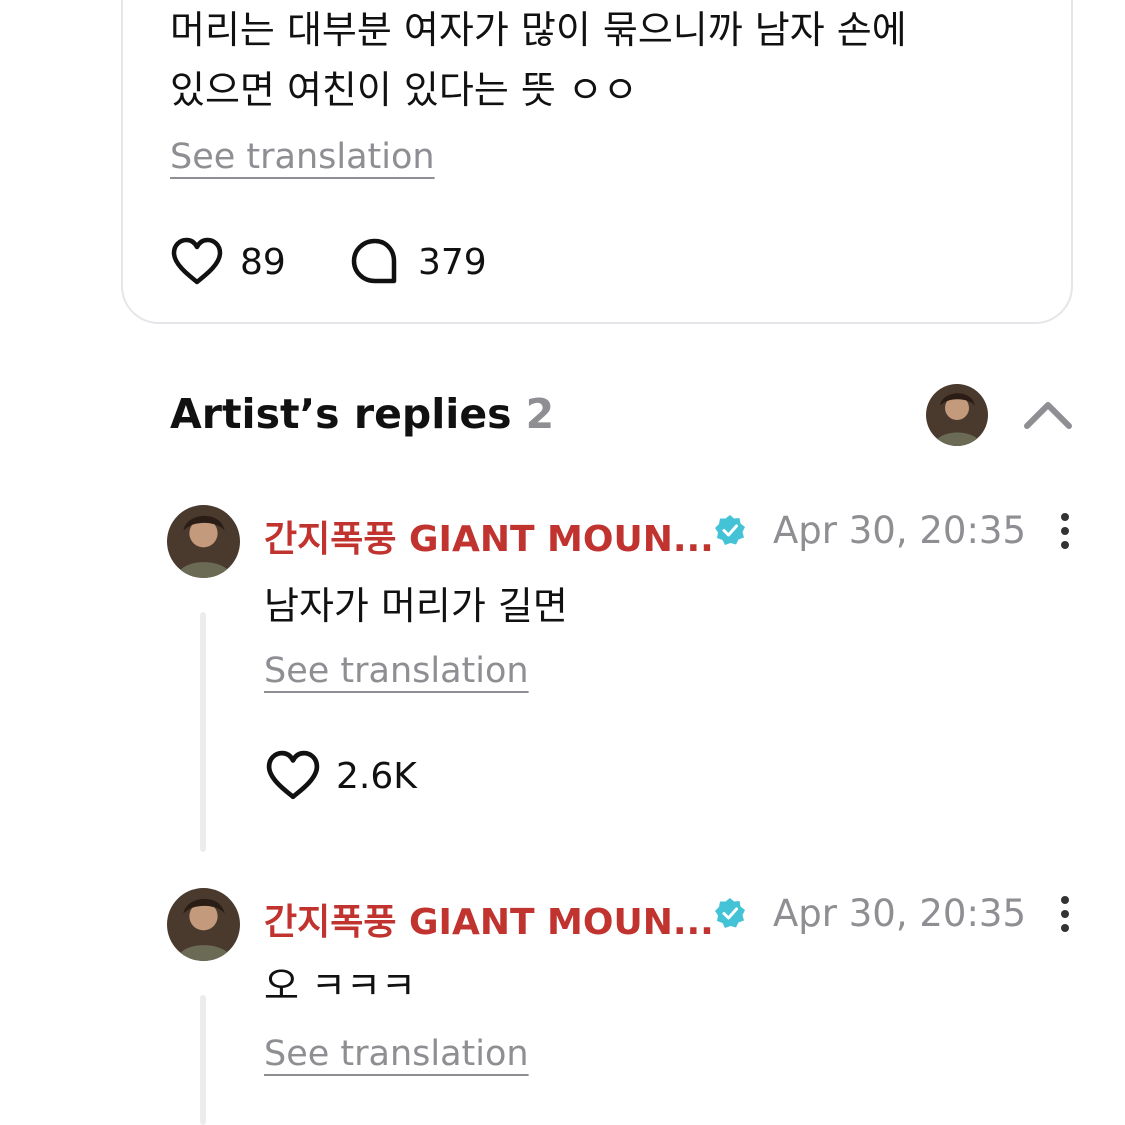 This screenshot has height=1125, width=1125. What do you see at coordinates (404, 90) in the screenshot?
I see `post-text-line: 있으면 여친이 있다는 뜻 ㅇㅇ` at bounding box center [404, 90].